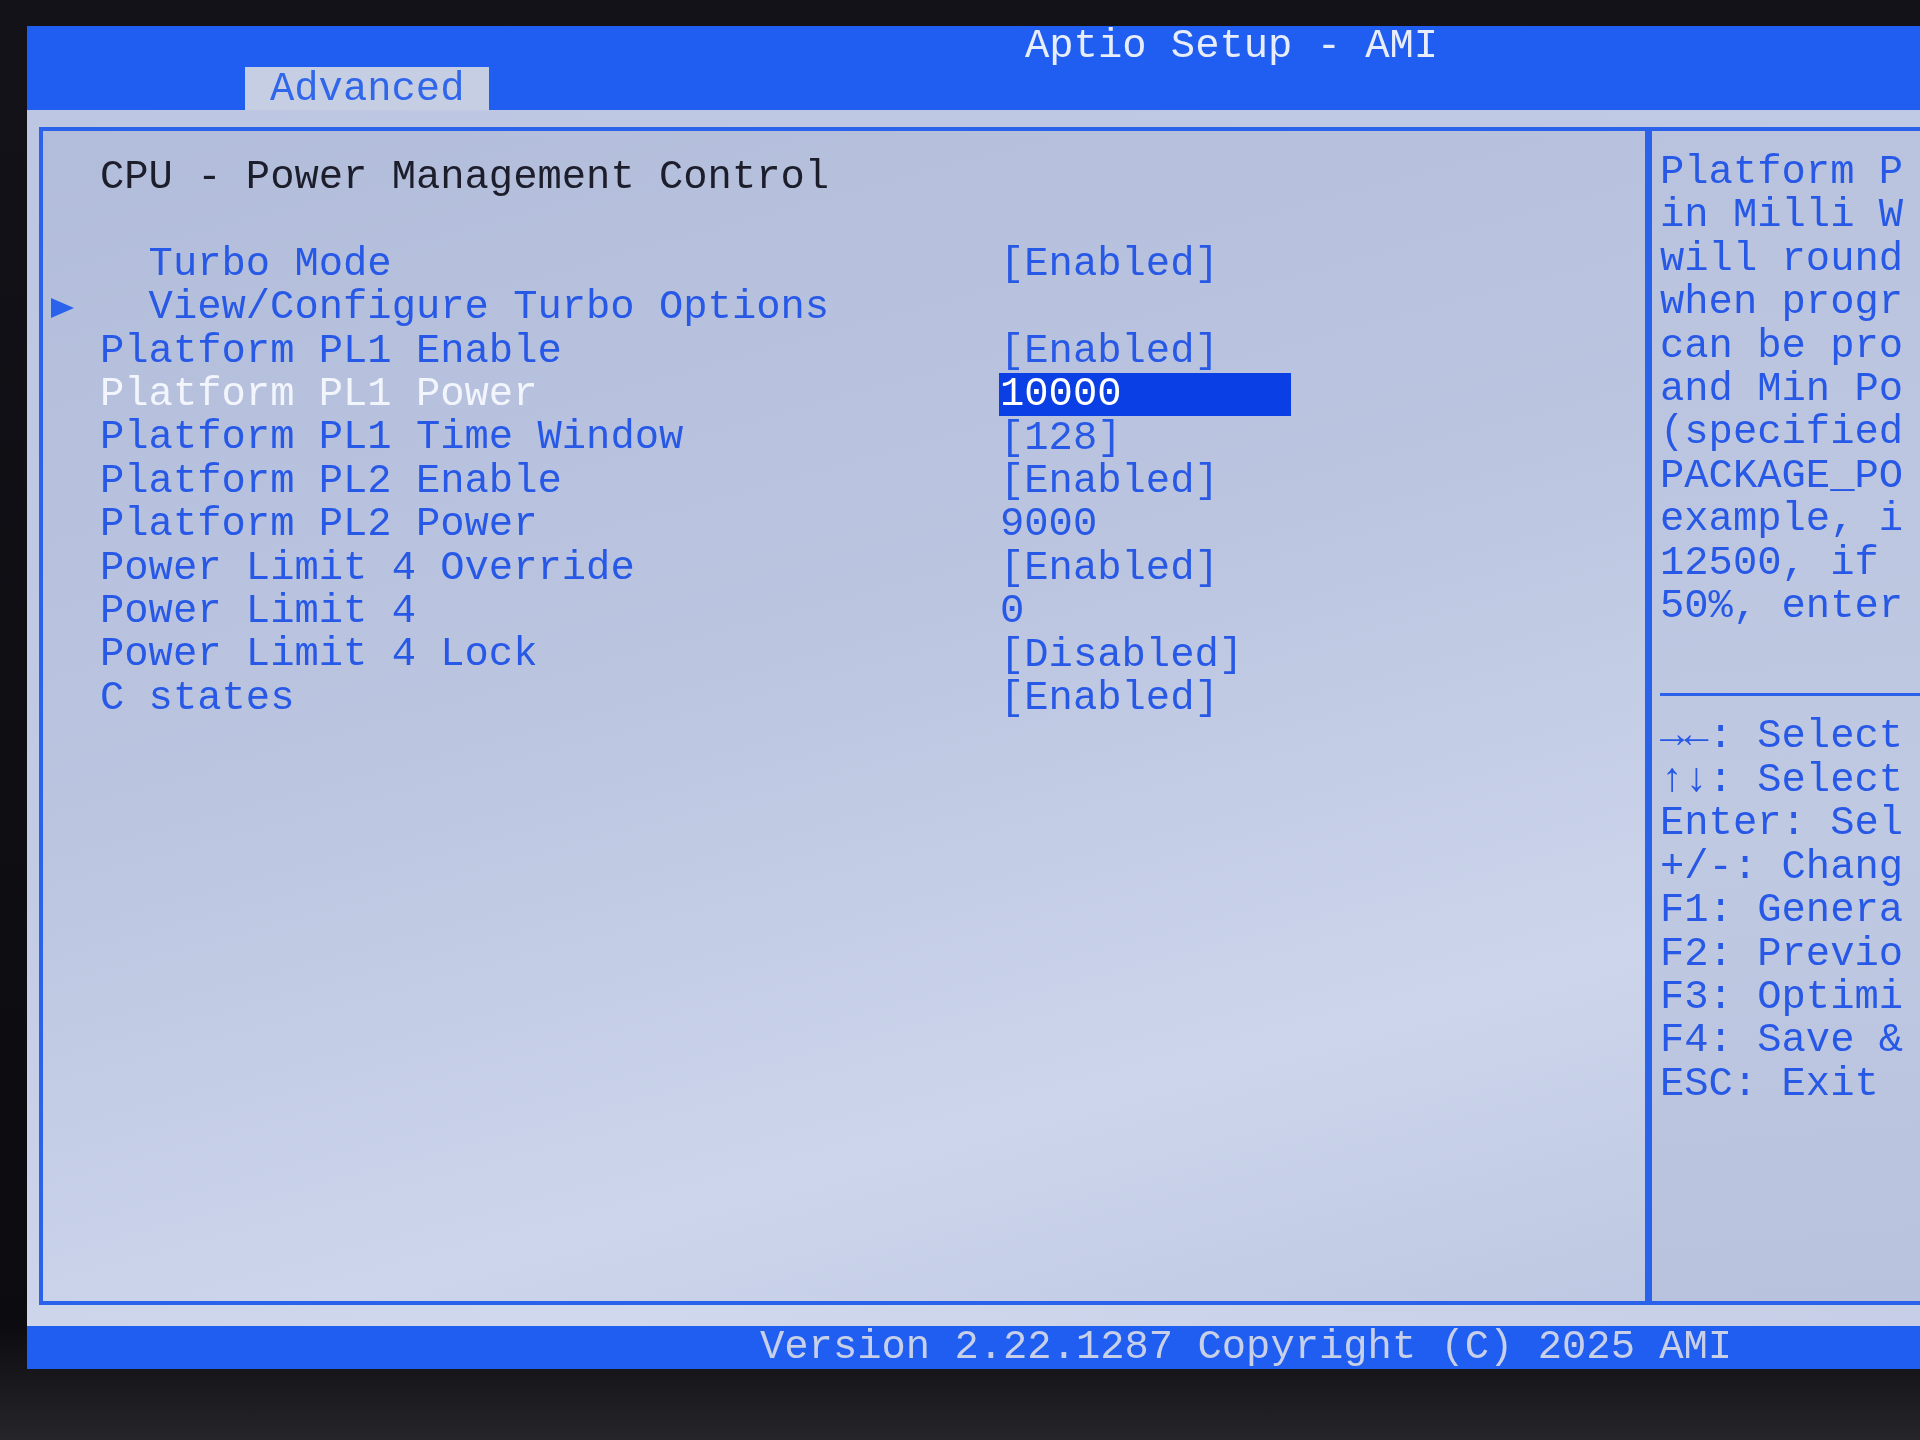 This screenshot has width=1920, height=1440. What do you see at coordinates (1145, 395) in the screenshot?
I see `setting-value: 10000` at bounding box center [1145, 395].